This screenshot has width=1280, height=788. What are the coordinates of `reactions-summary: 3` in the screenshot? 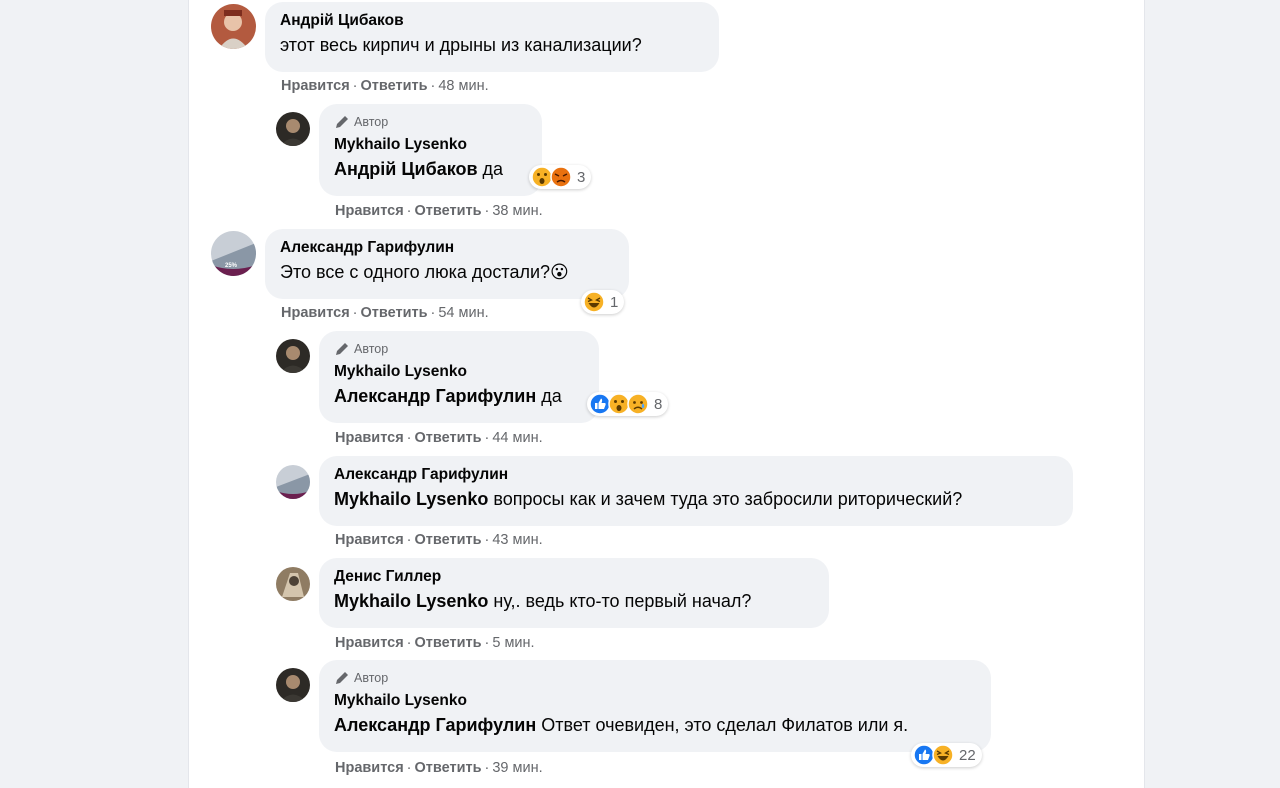 It's located at (560, 177).